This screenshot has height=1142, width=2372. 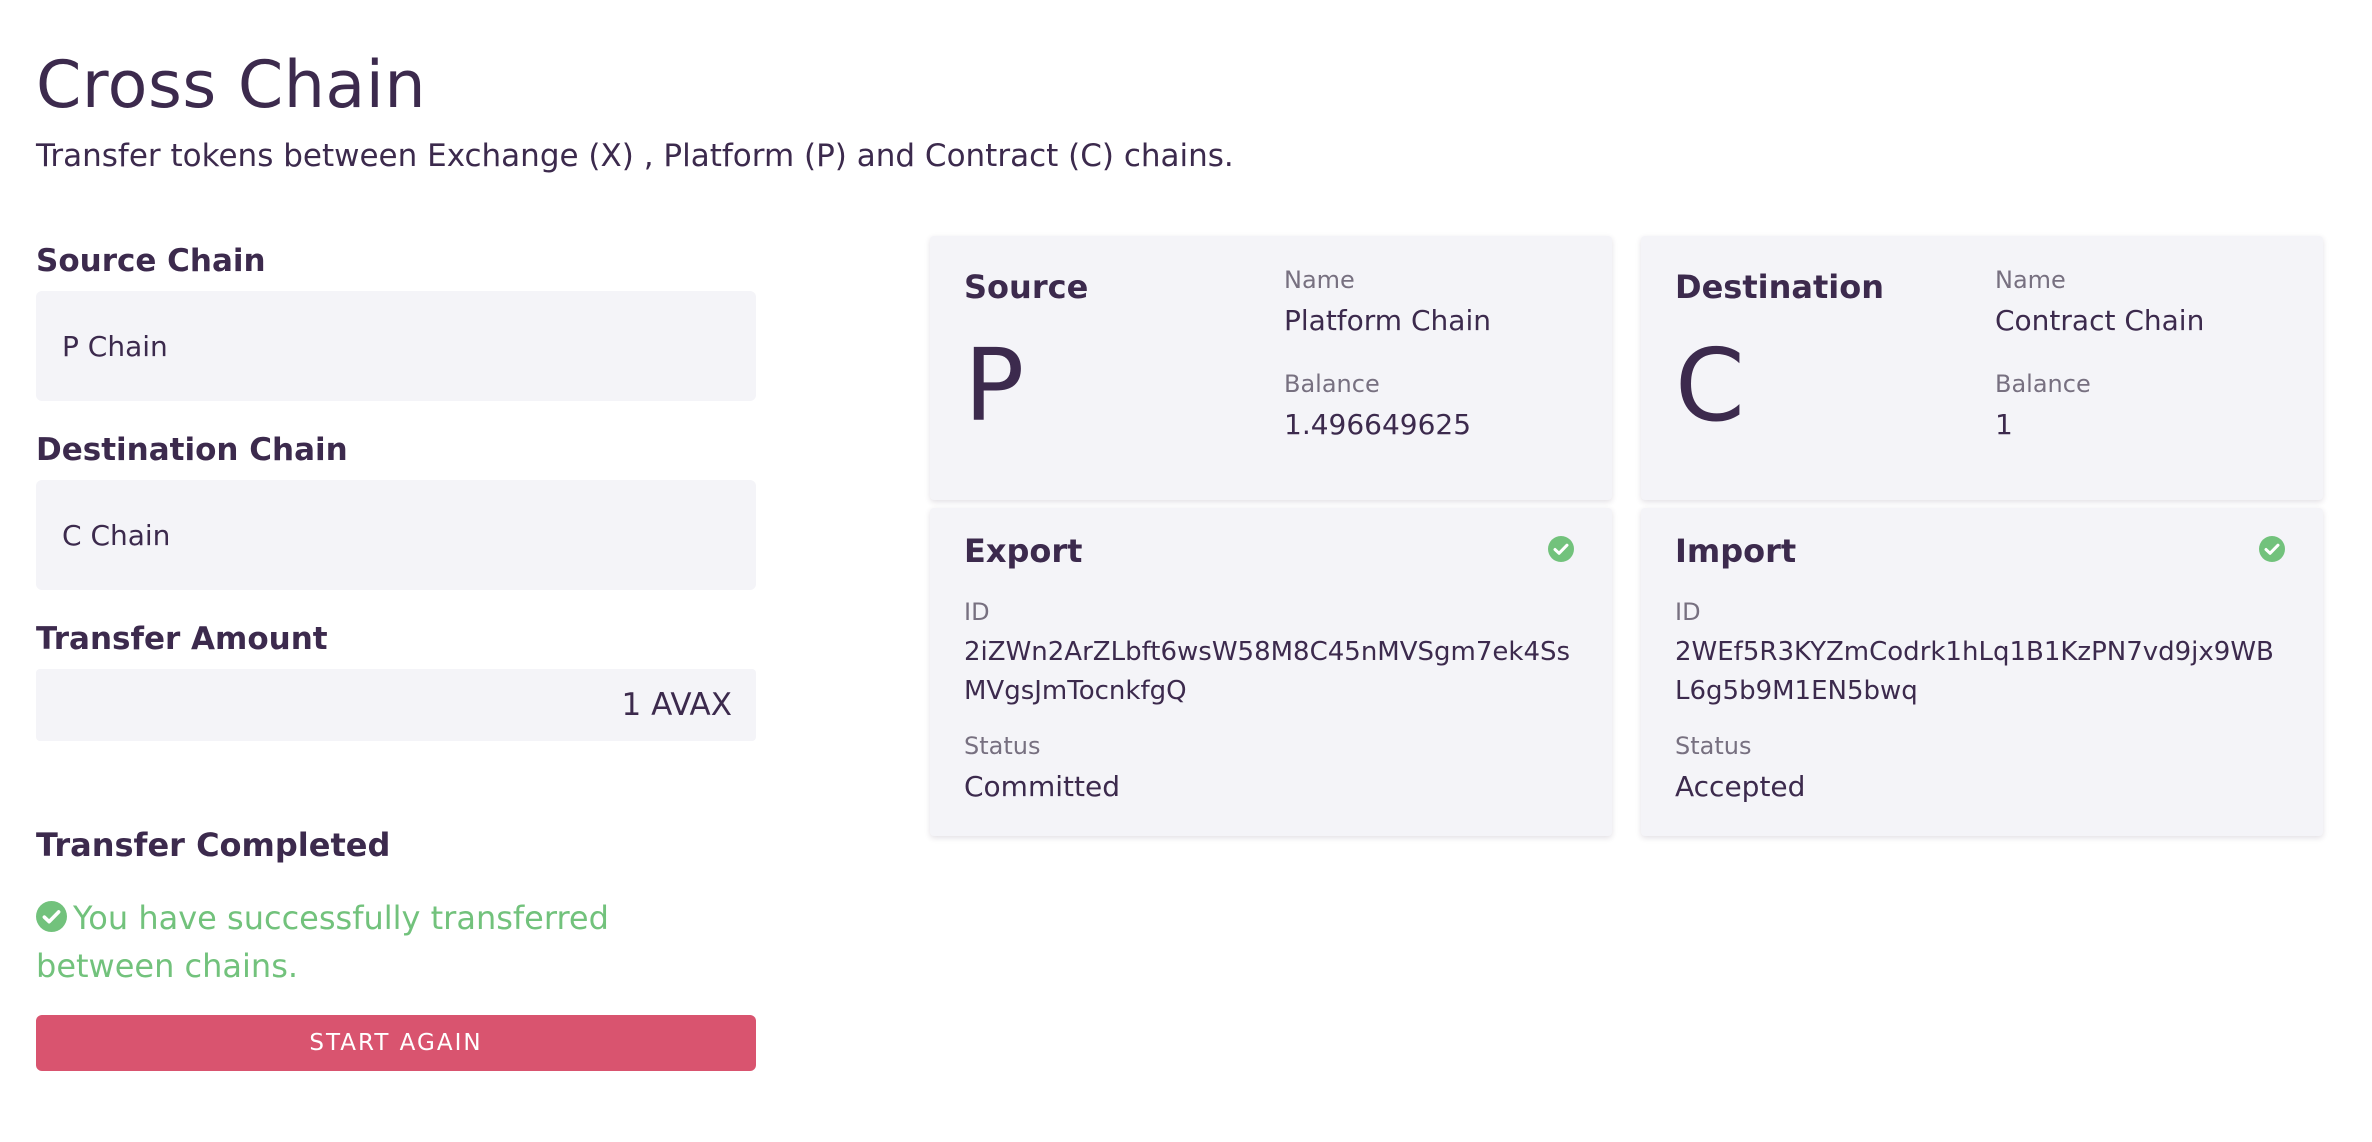 What do you see at coordinates (1378, 424) in the screenshot?
I see `source-balance-value: 1.496649625` at bounding box center [1378, 424].